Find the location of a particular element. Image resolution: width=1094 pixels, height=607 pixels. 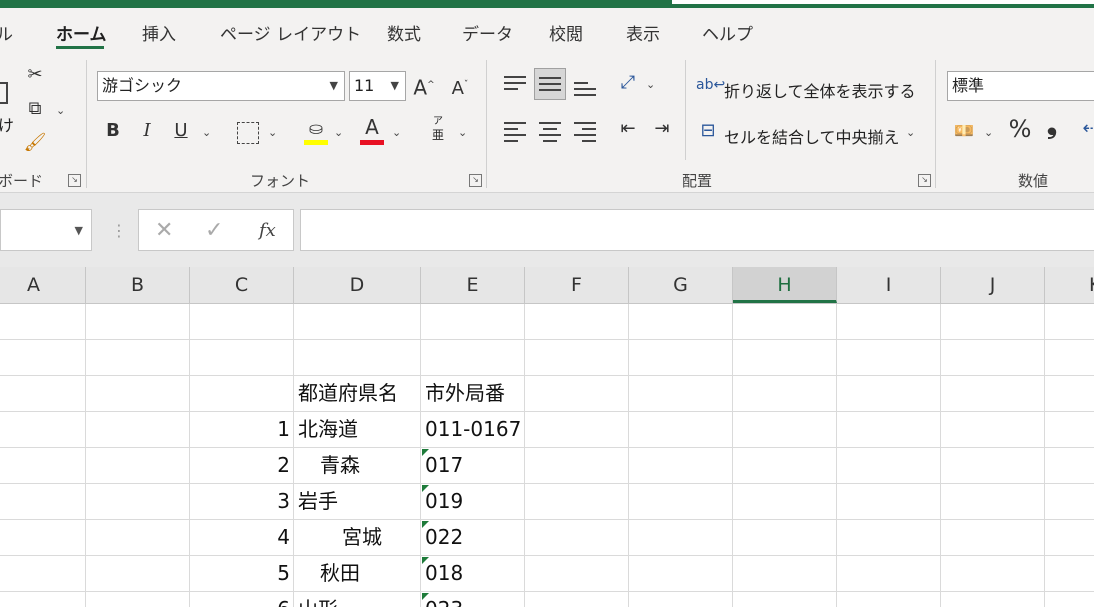

font-color-dropdown-icon: ⌄ is located at coordinates (396, 132).